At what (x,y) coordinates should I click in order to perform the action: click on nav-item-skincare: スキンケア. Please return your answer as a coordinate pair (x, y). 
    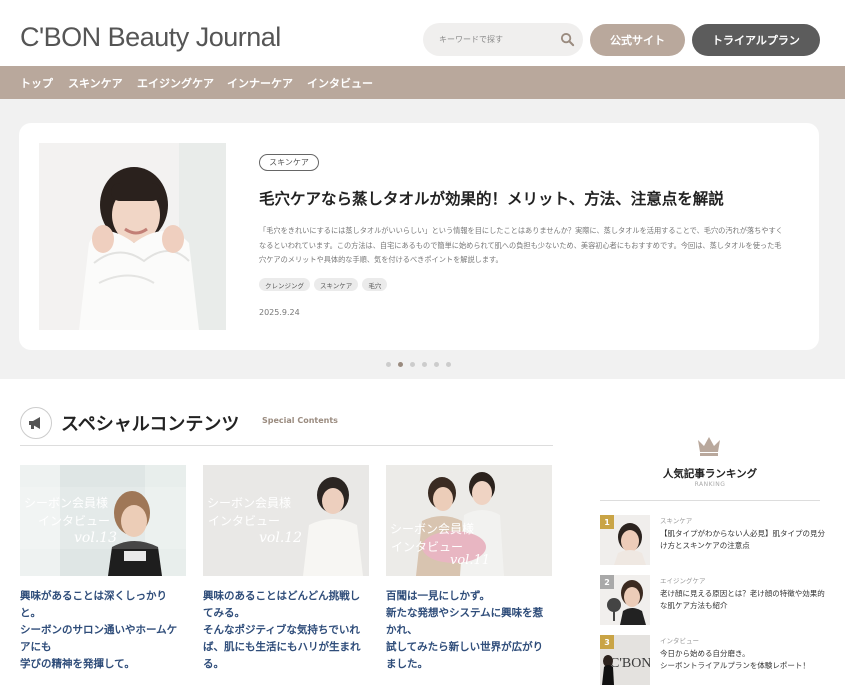
    Looking at the image, I should click on (95, 83).